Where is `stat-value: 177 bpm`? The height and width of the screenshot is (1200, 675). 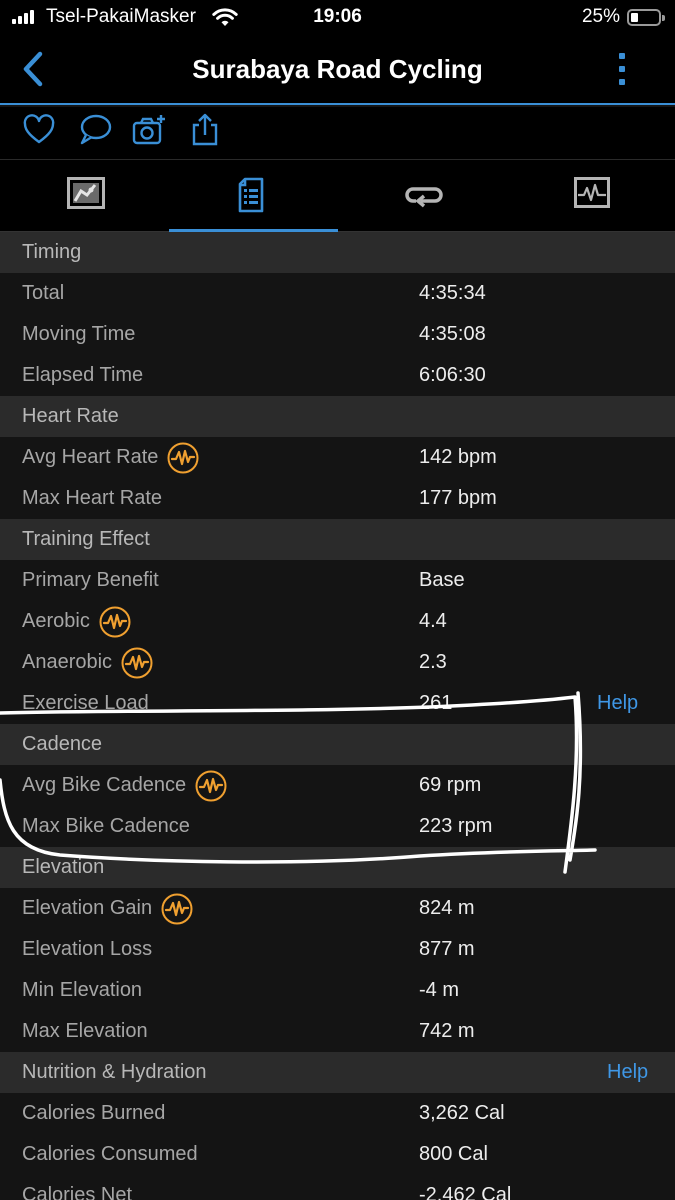
stat-value: 177 bpm is located at coordinates (458, 498).